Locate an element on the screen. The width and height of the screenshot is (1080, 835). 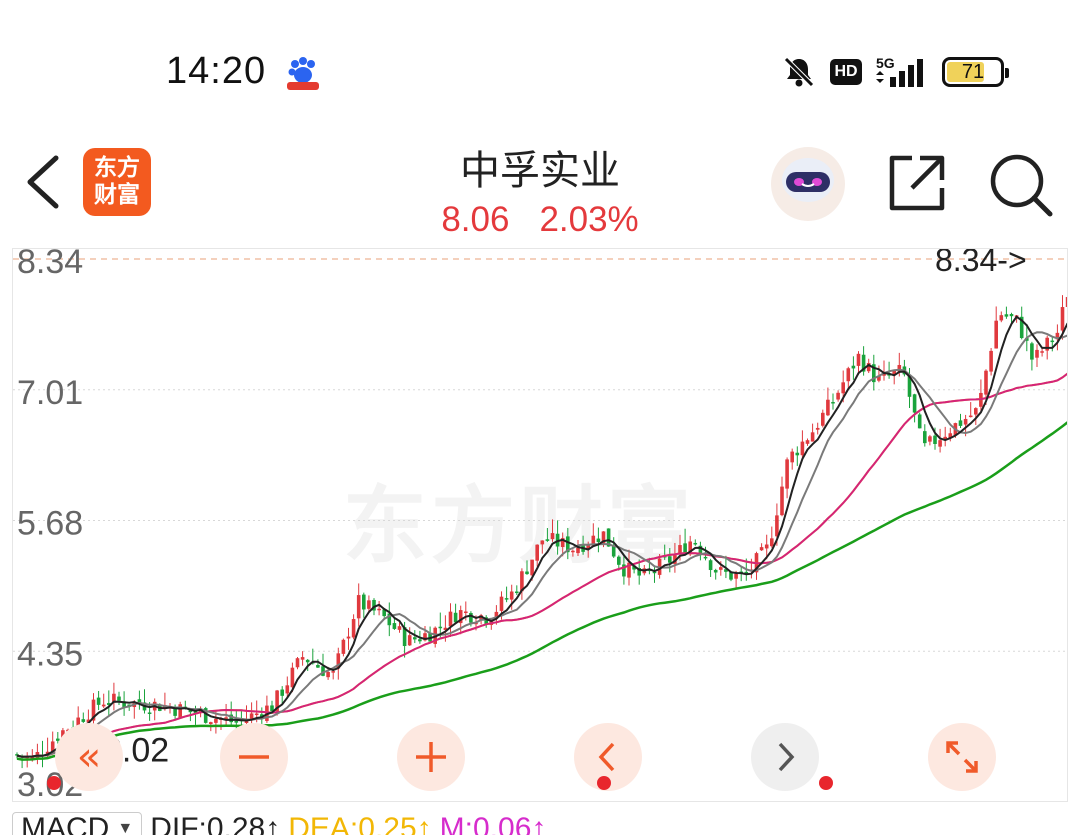
indicator-select: MACD ▼ is located at coordinates (77, 823).